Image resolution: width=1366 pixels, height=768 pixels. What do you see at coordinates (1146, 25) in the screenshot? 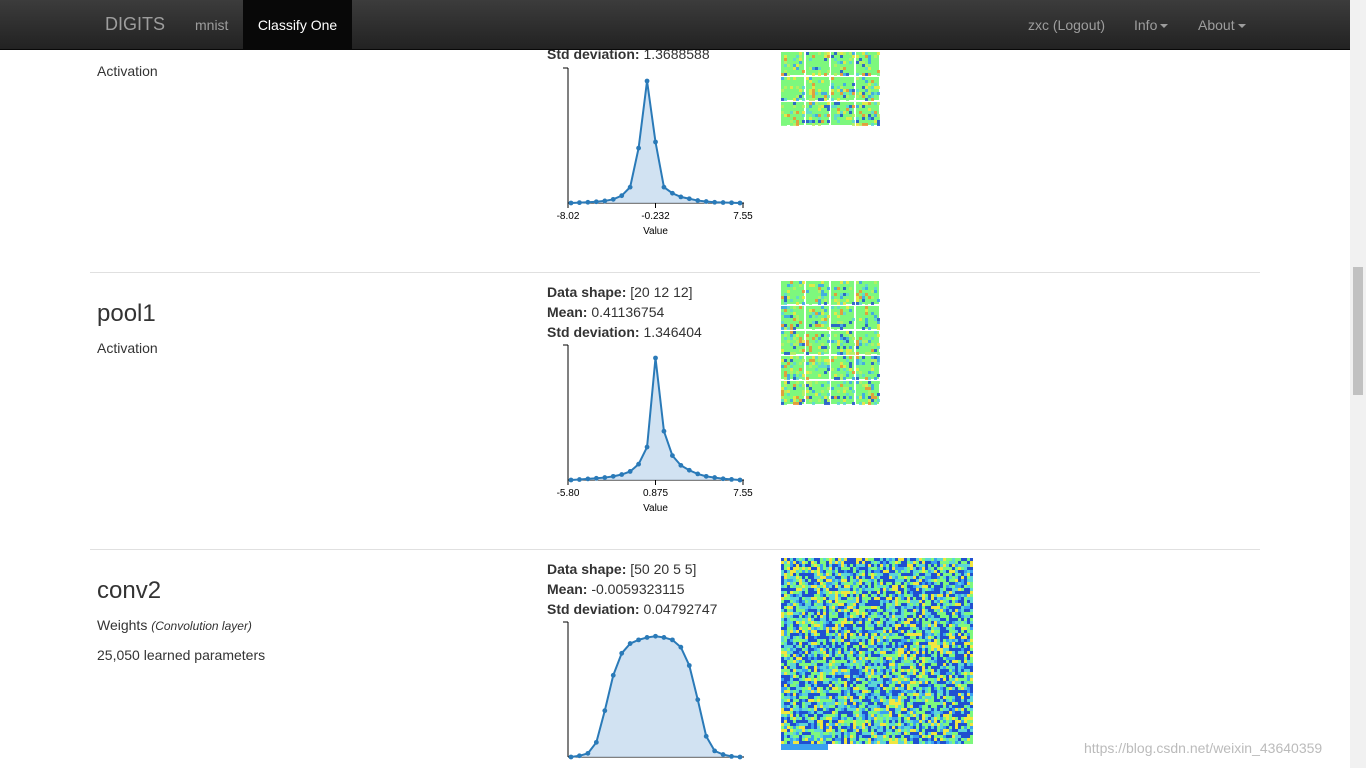
I see `info-label: Info` at bounding box center [1146, 25].